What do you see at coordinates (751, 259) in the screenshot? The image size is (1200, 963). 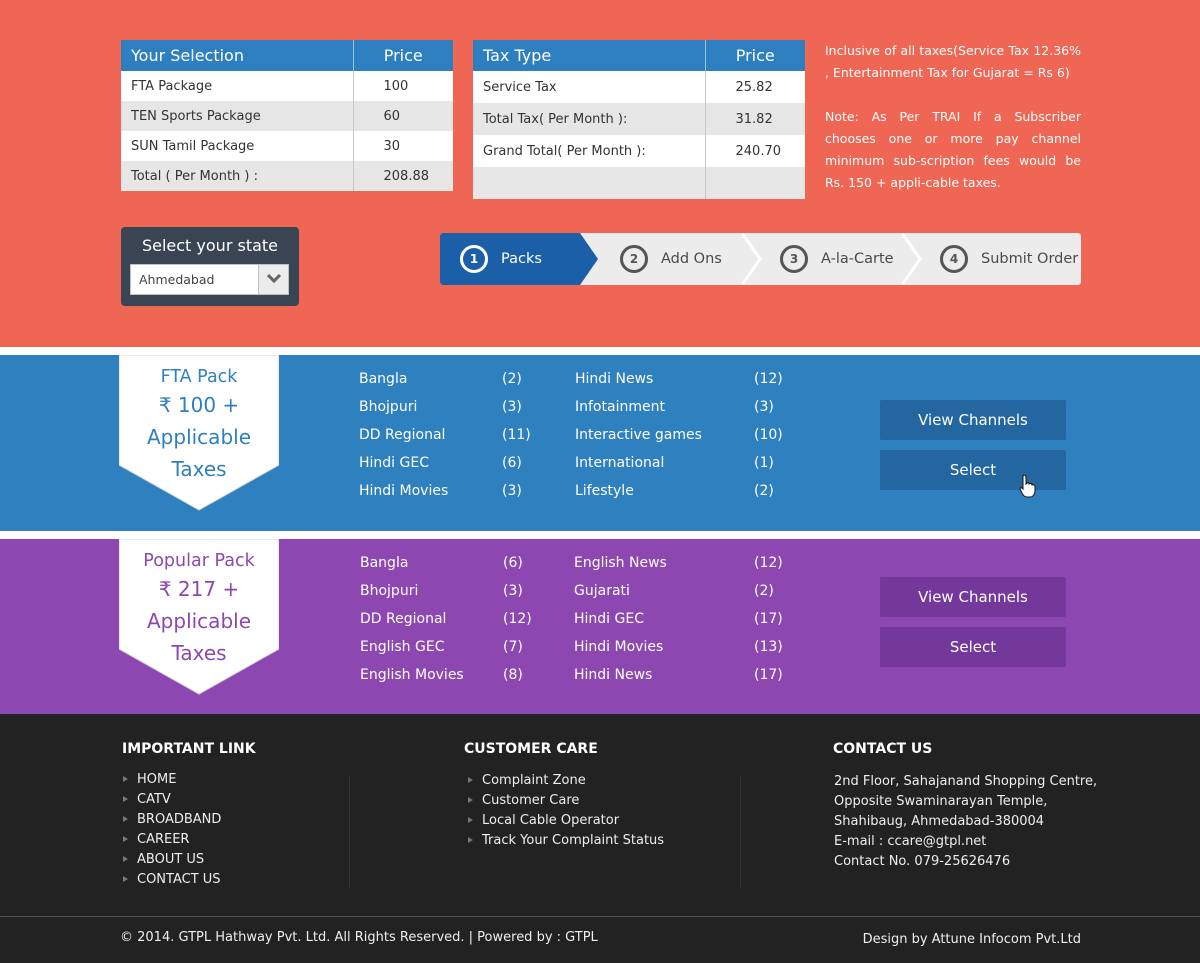 I see `step-separator-icon` at bounding box center [751, 259].